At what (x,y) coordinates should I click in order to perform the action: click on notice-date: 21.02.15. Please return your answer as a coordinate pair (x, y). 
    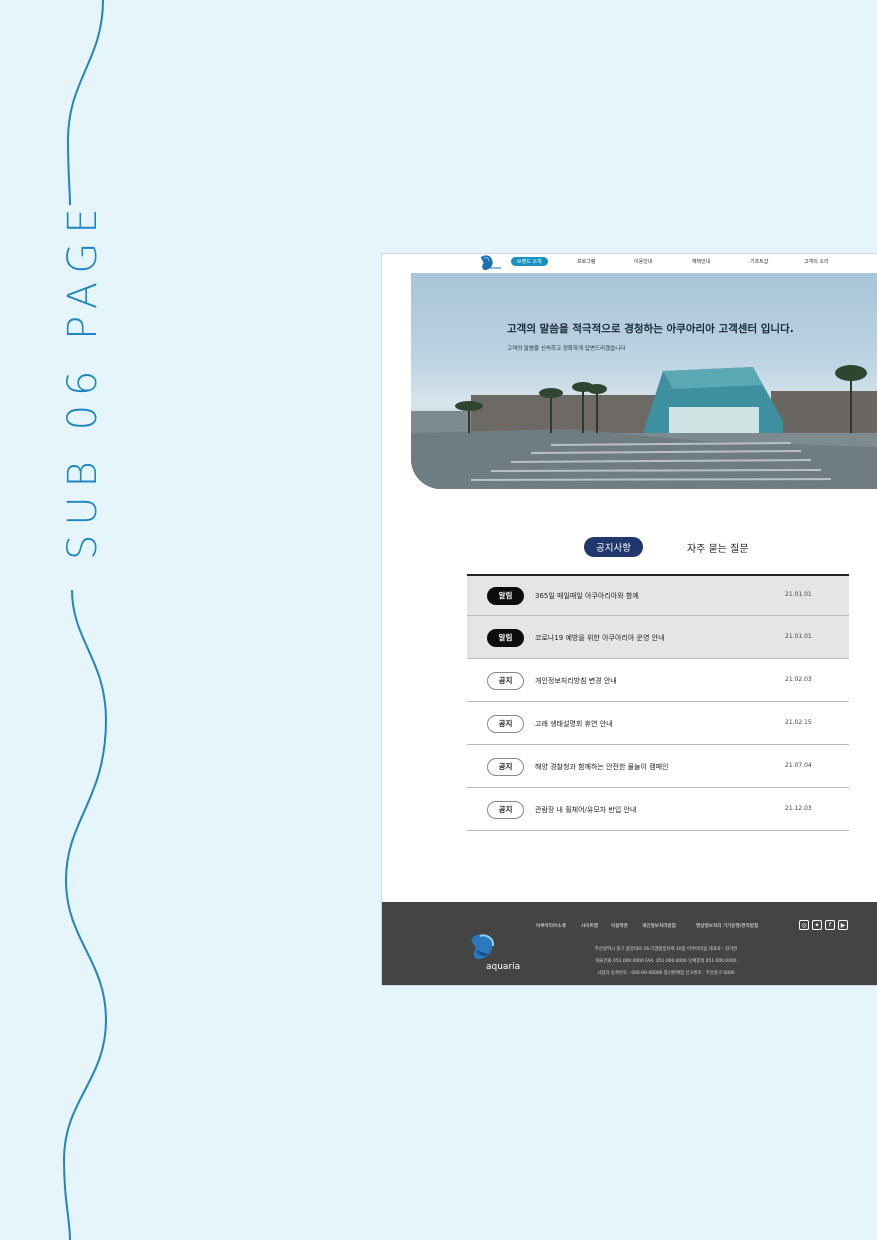
    Looking at the image, I should click on (798, 722).